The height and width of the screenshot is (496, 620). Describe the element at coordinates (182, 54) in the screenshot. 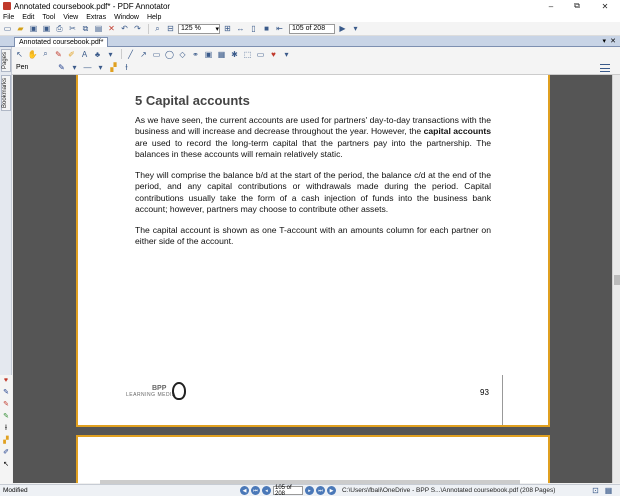

I see `eraser-icon: ◇` at that location.